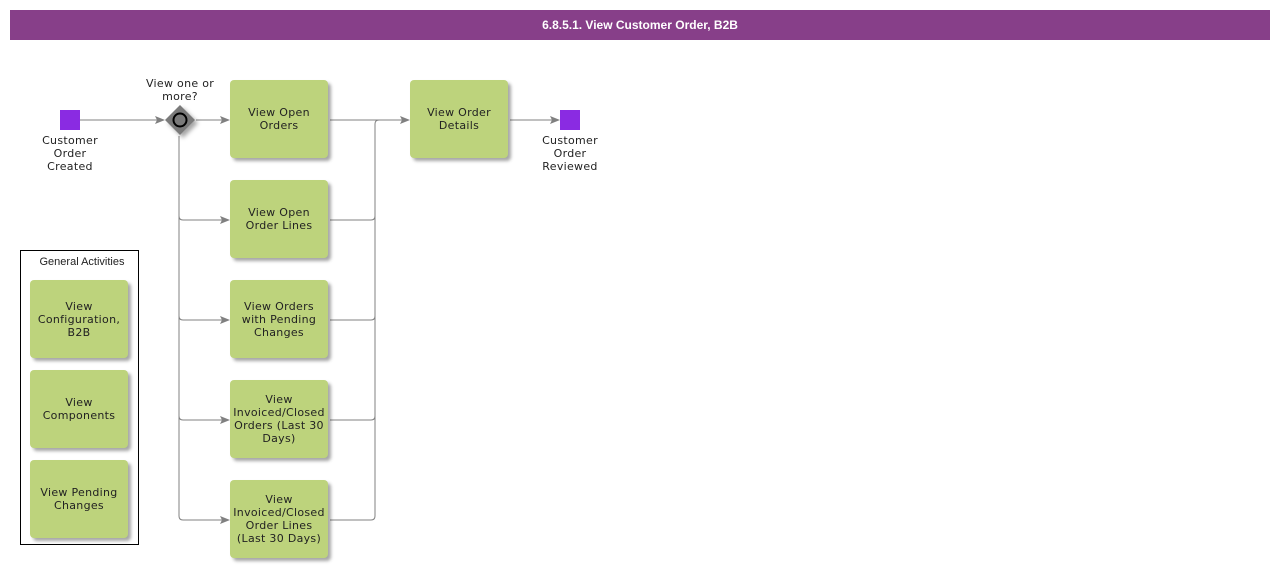  I want to click on start-event-label: Customer Order Created, so click(70, 153).